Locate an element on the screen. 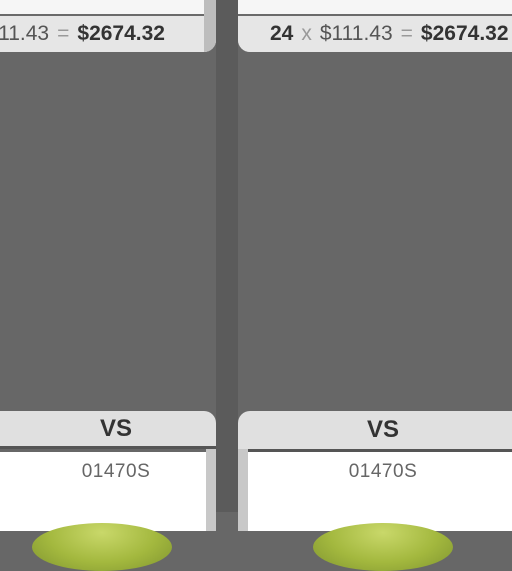 The image size is (512, 571). quantity: 24 is located at coordinates (282, 33).